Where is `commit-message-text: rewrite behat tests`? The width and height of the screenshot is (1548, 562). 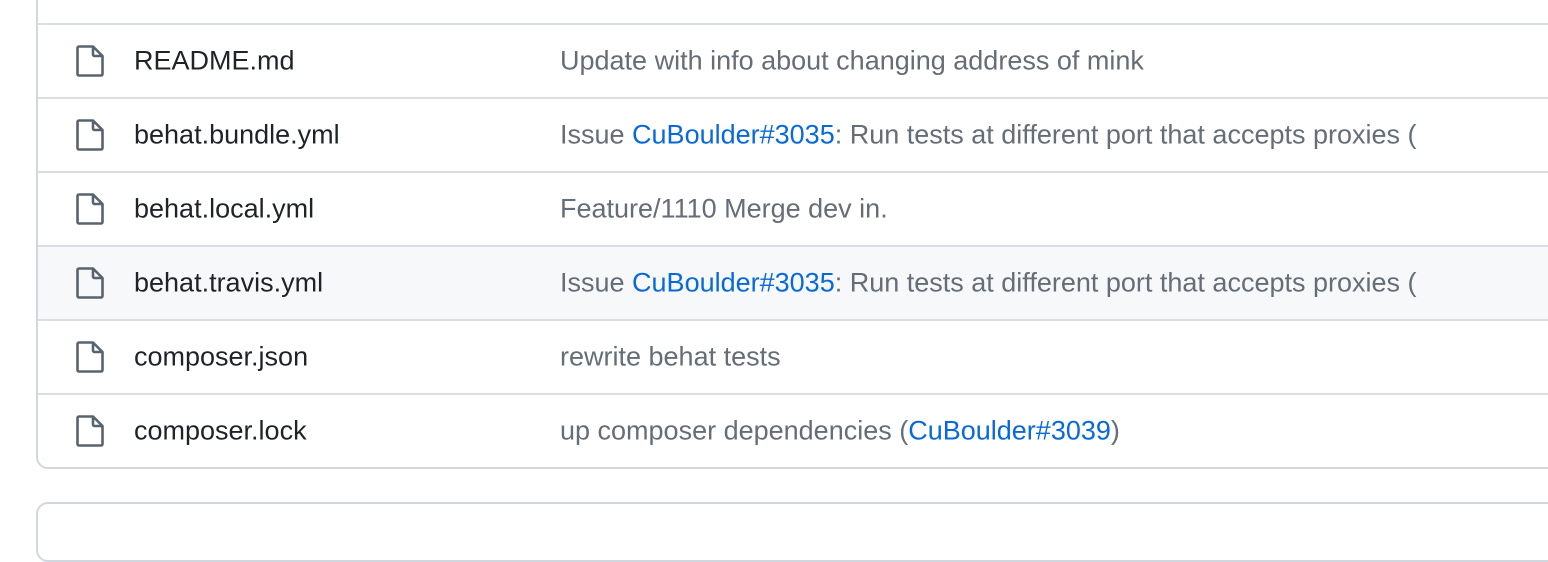 commit-message-text: rewrite behat tests is located at coordinates (670, 356).